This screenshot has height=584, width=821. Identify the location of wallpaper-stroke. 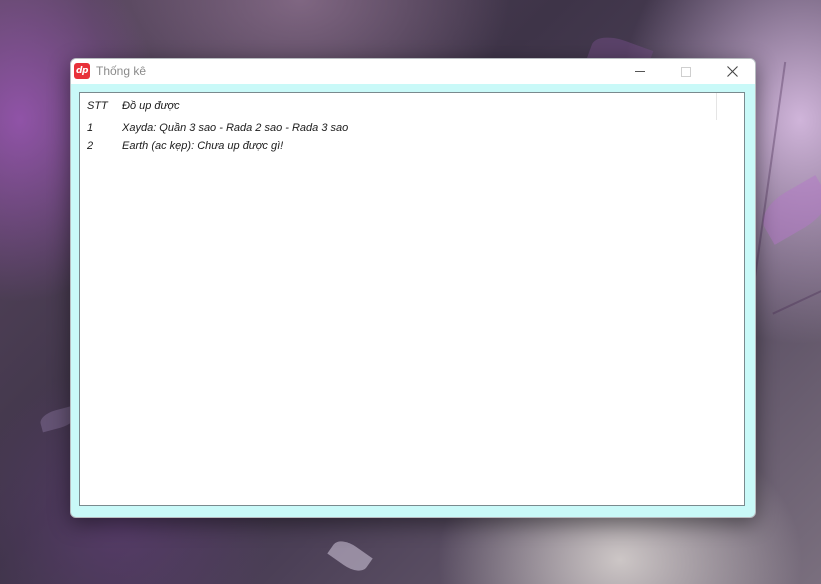
(796, 301).